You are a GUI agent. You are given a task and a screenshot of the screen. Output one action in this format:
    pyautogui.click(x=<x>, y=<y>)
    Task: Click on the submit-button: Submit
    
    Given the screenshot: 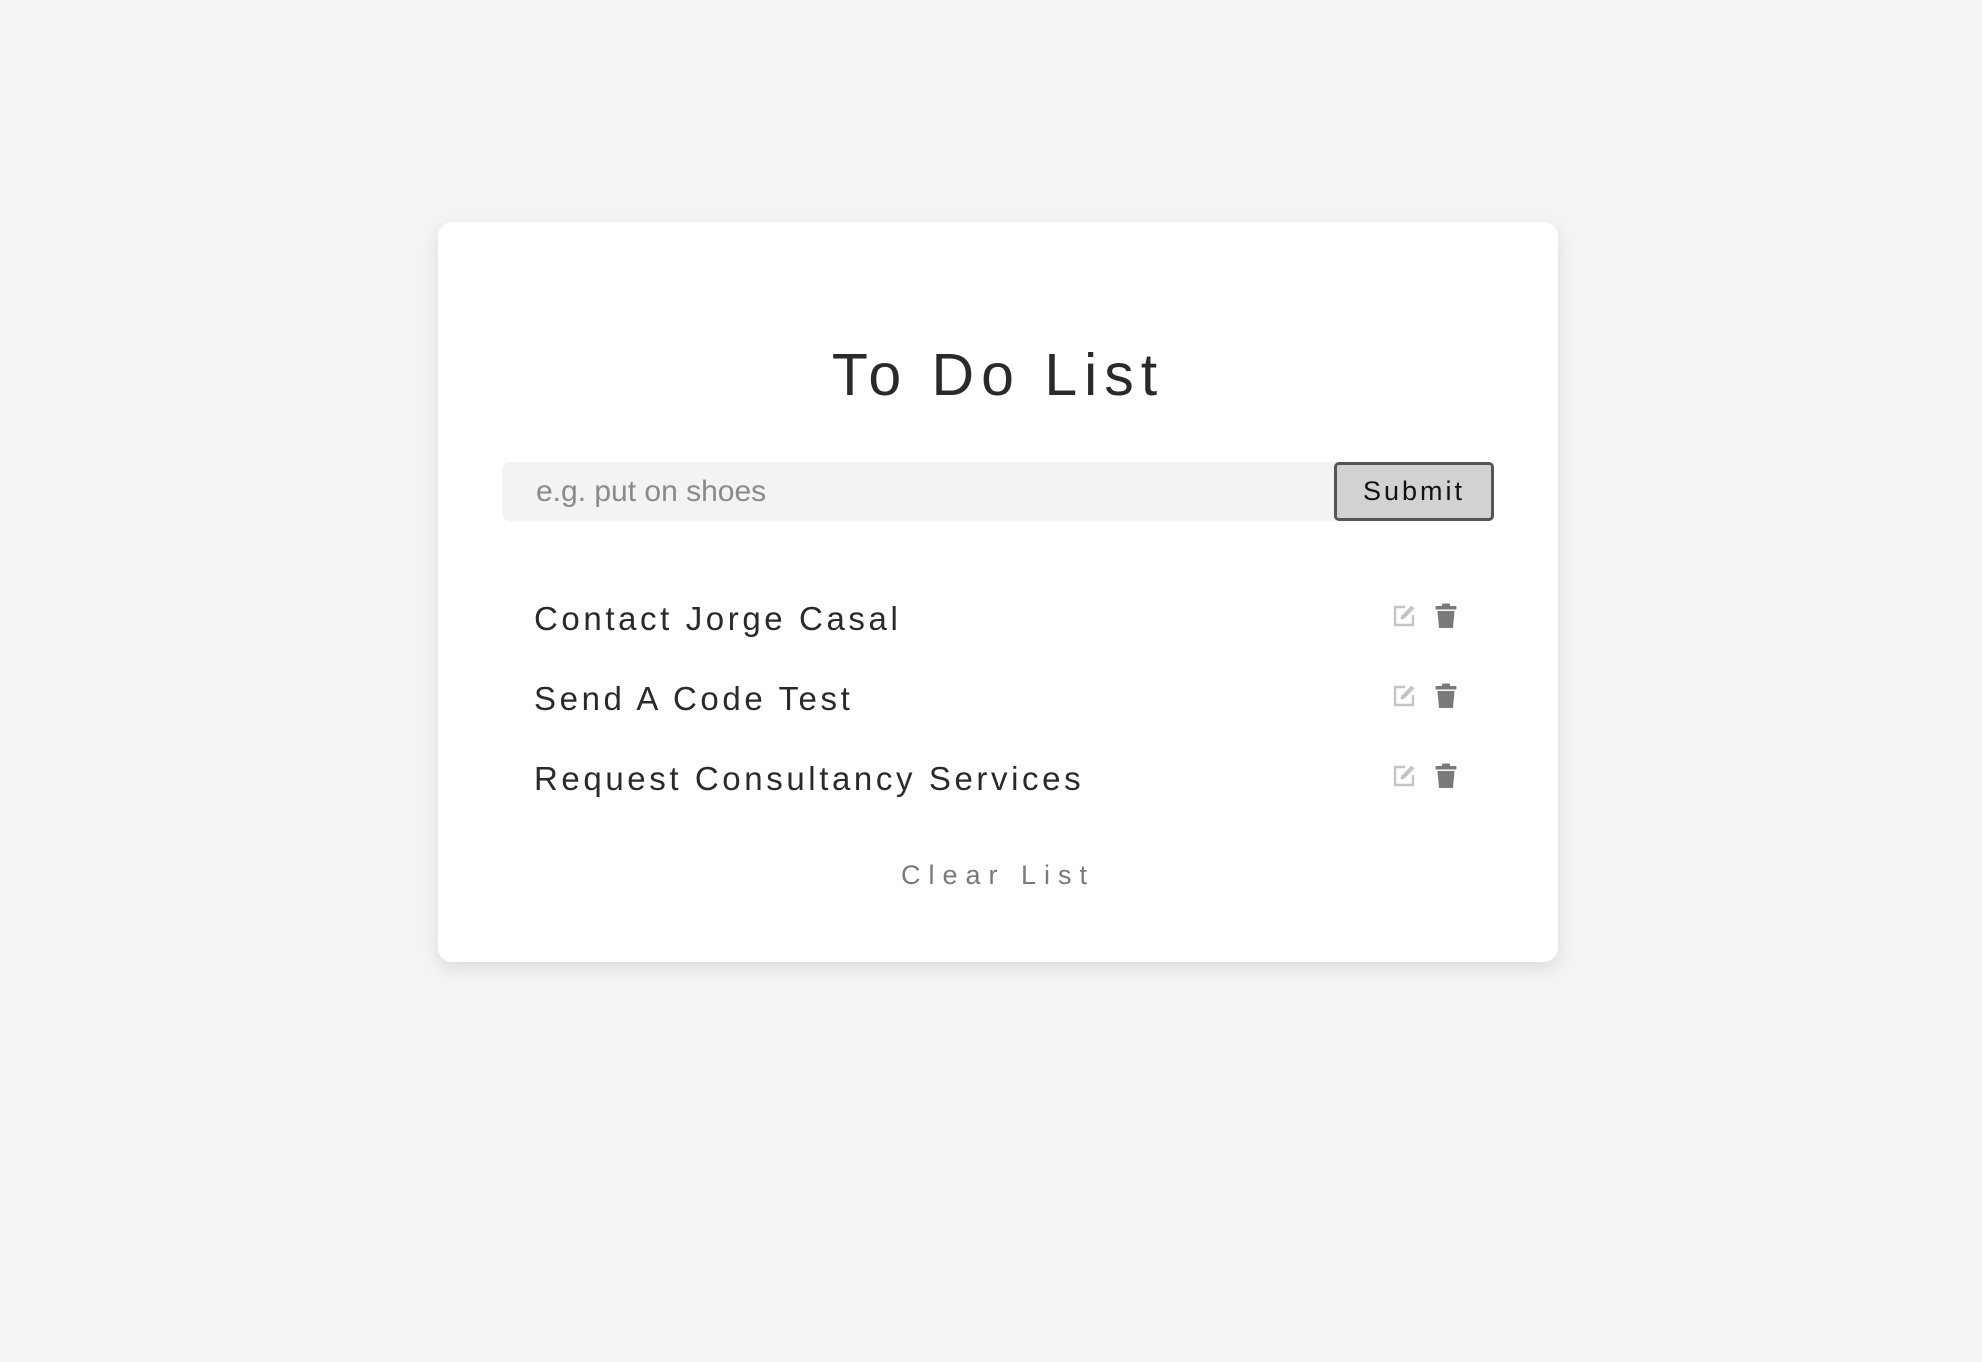 What is the action you would take?
    pyautogui.click(x=1414, y=491)
    